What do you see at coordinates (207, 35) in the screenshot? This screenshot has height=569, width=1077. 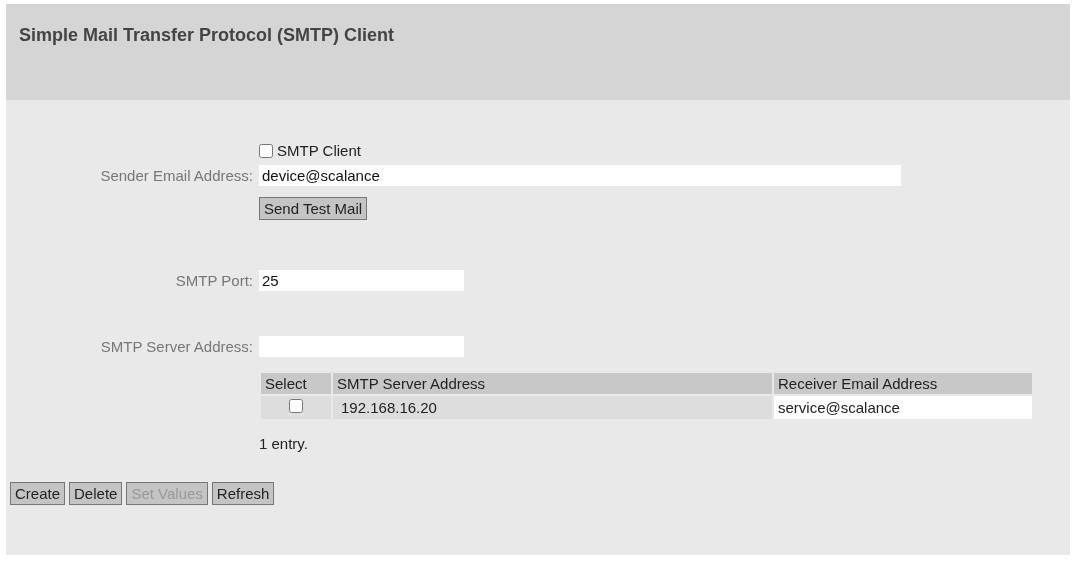 I see `page-title: Simple Mail Transfer Protocol (SMTP) Client` at bounding box center [207, 35].